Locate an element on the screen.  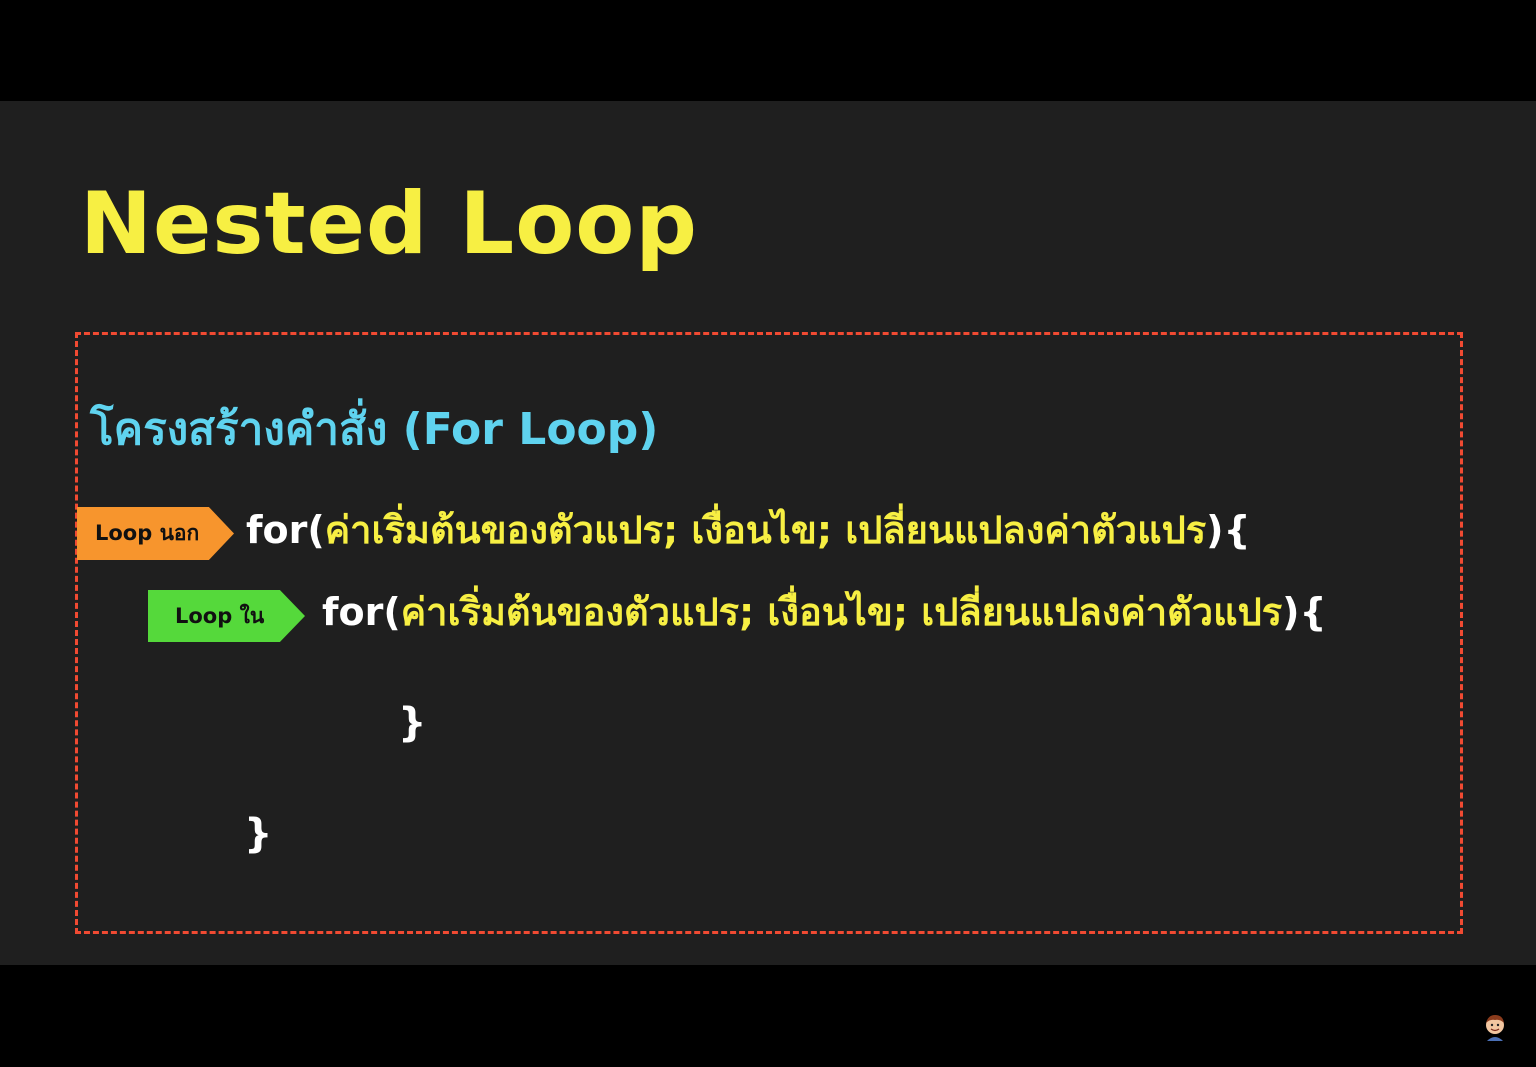
outer-for-keyword: for( is located at coordinates (285, 530).